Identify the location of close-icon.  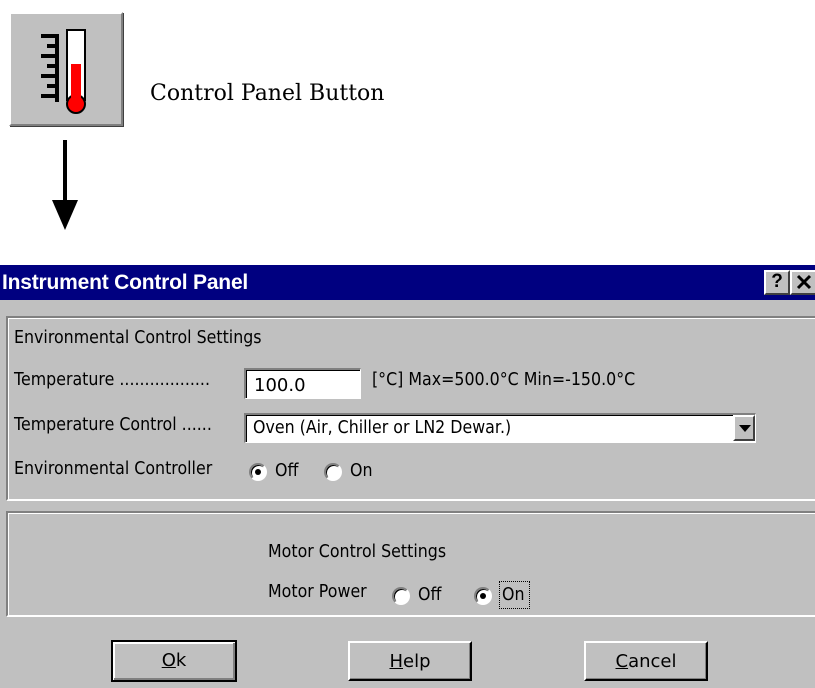
(803, 282).